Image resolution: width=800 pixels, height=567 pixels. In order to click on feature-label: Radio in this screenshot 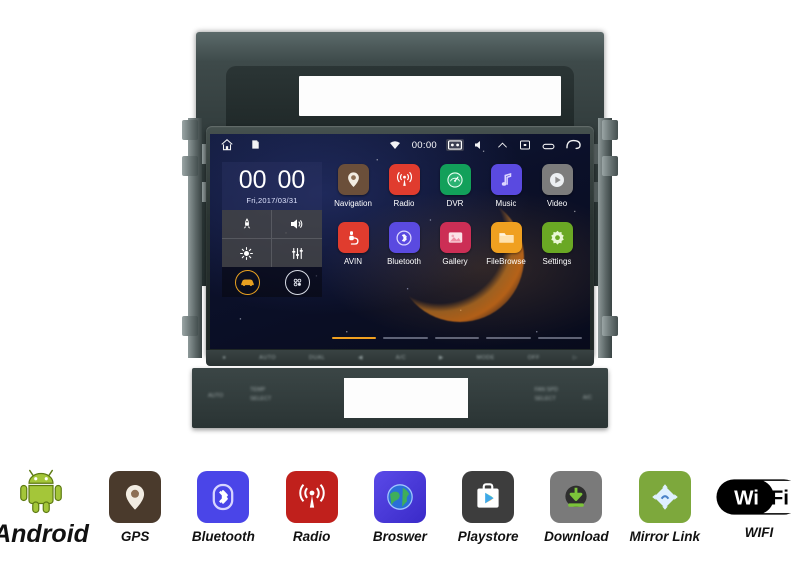, I will do `click(311, 536)`.